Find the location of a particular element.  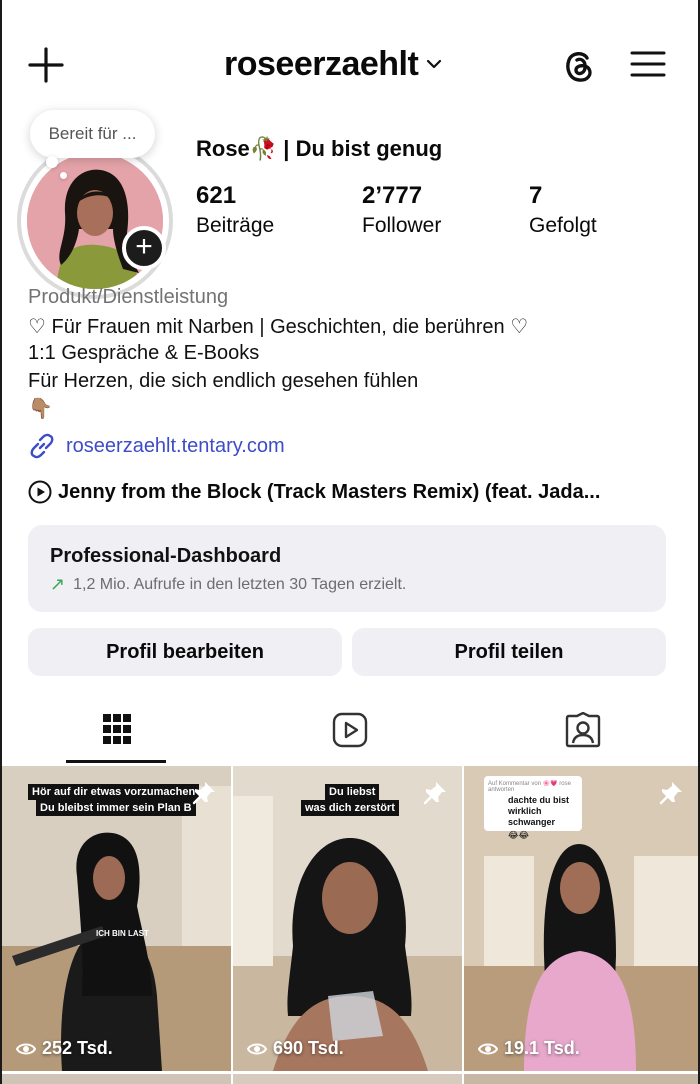

post-caption: Du liebst is located at coordinates (352, 792).